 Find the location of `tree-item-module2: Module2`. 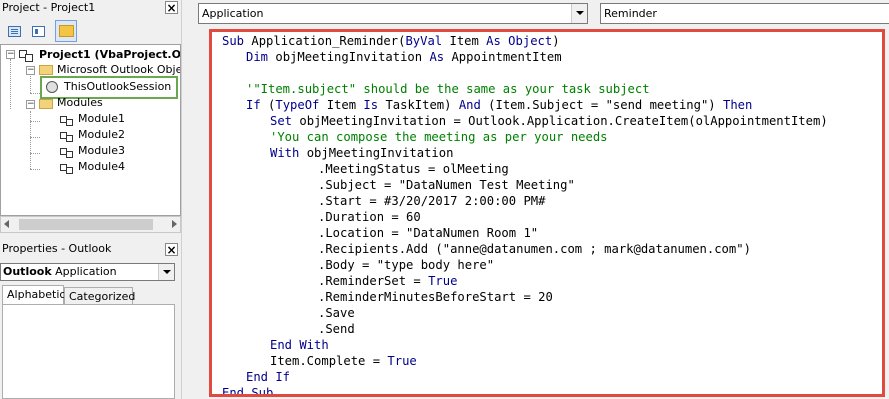

tree-item-module2: Module2 is located at coordinates (101, 135).